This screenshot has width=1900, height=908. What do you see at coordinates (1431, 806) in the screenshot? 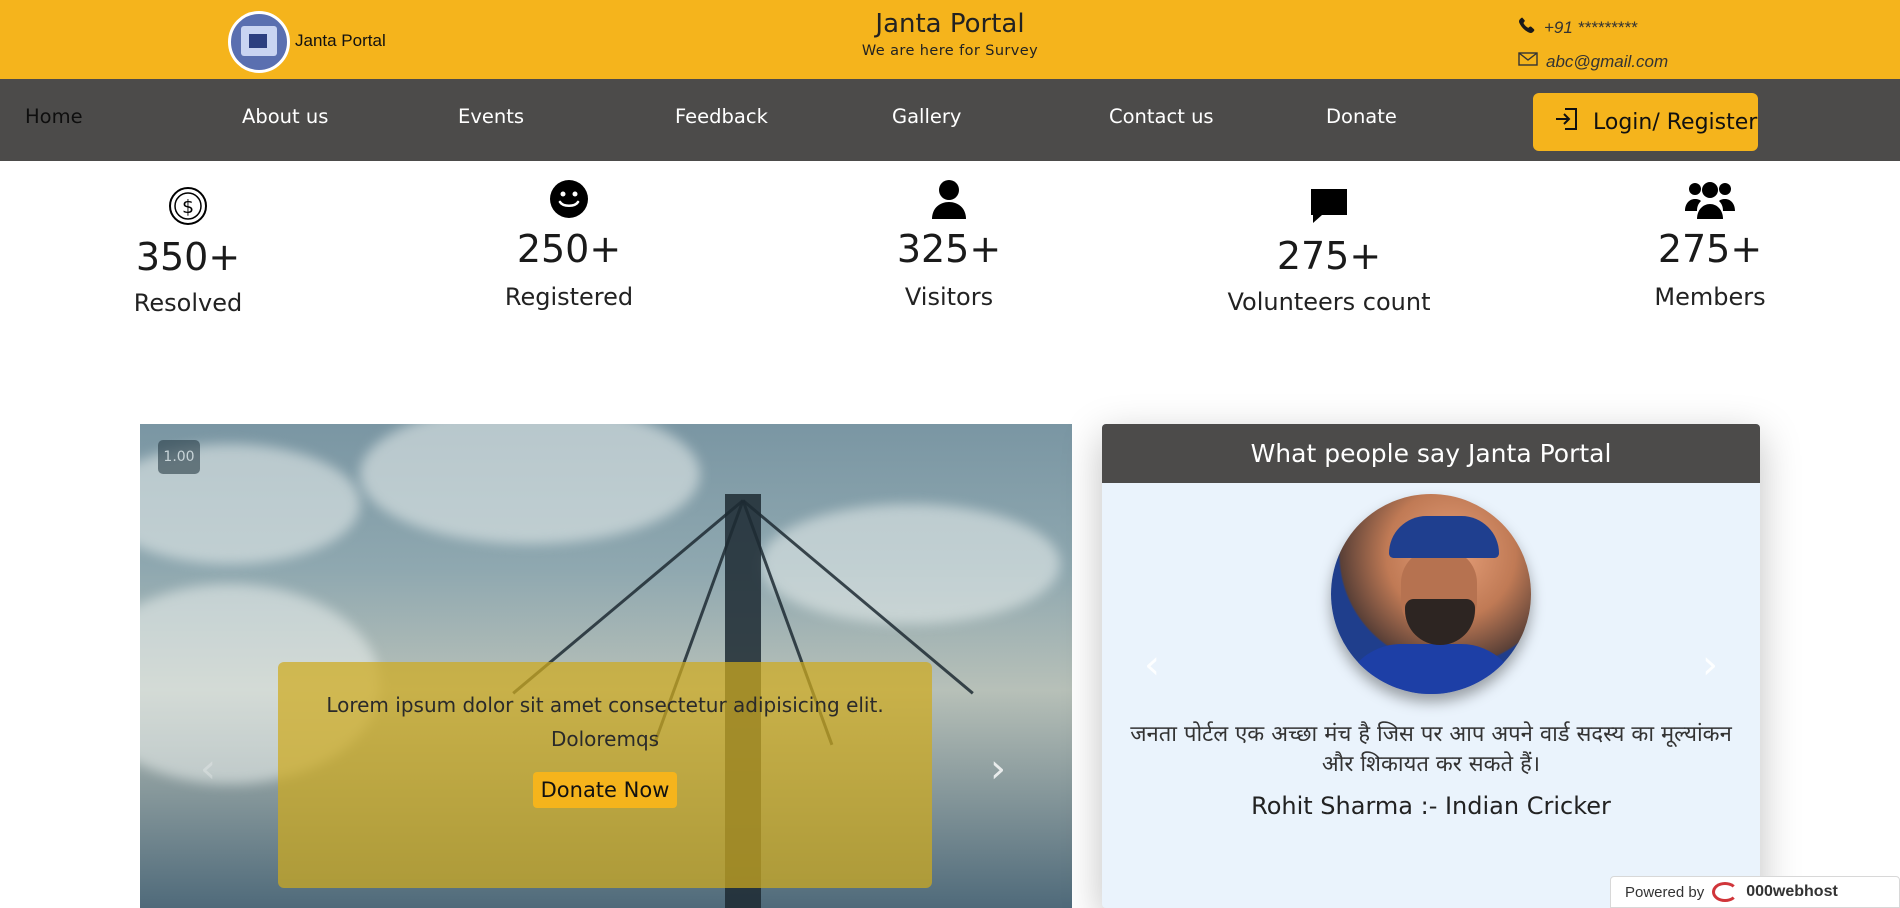
I see `testimonial-author: Rohit Sharma :- Indian Cricker` at bounding box center [1431, 806].